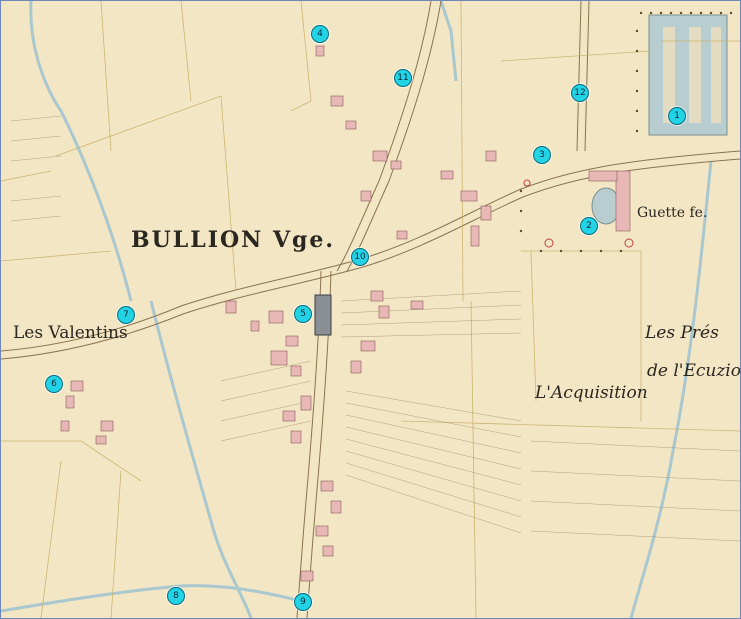 The image size is (741, 619). Describe the element at coordinates (694, 371) in the screenshot. I see `field-label-ecuzio: de l'Ecuzio` at that location.